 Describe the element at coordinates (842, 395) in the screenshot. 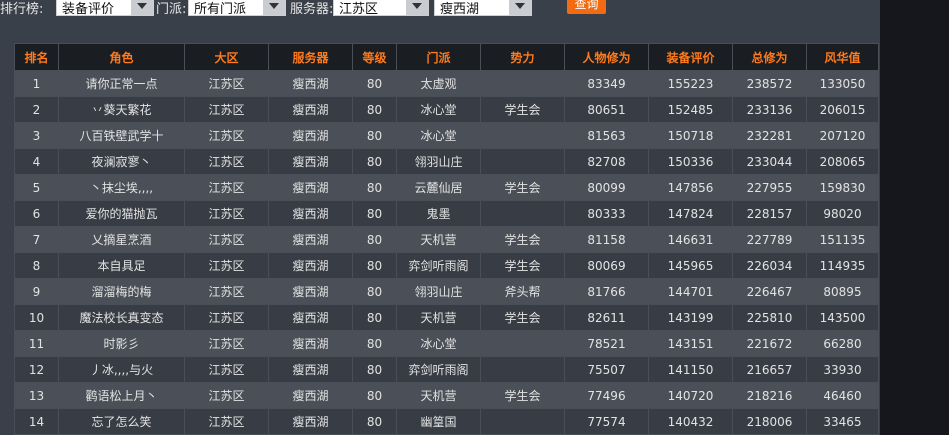

I see `cell-elegance-value: 46460` at that location.